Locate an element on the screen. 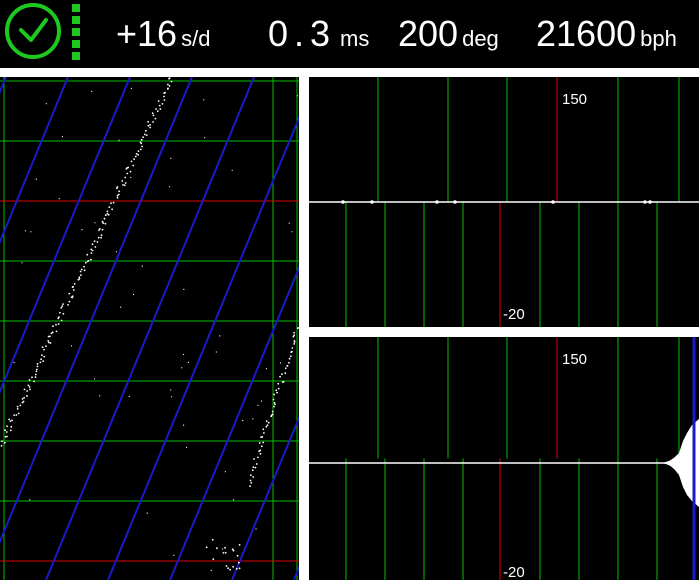 The height and width of the screenshot is (580, 699). beat-error-value: 0.3 is located at coordinates (302, 33).